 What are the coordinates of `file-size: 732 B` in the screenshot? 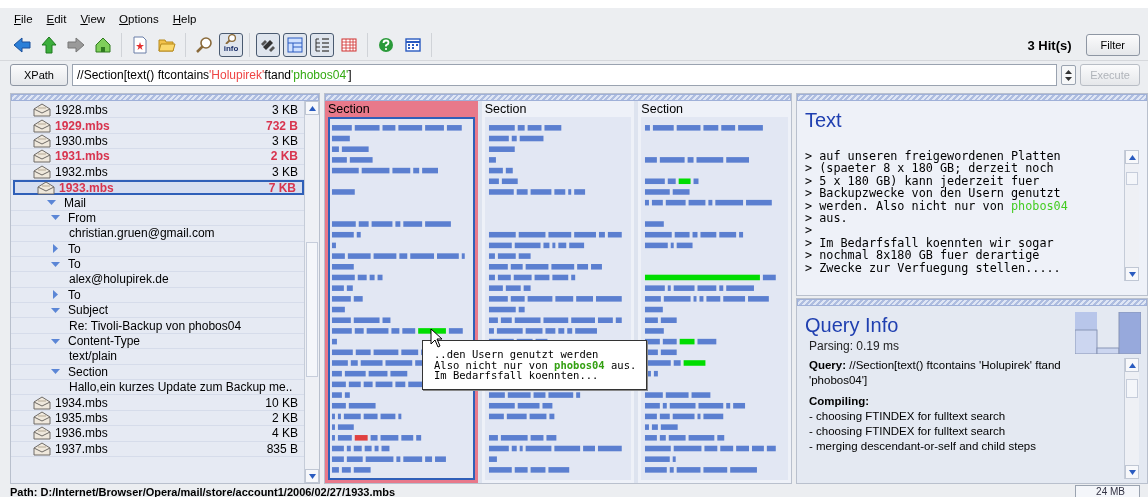 It's located at (281, 125).